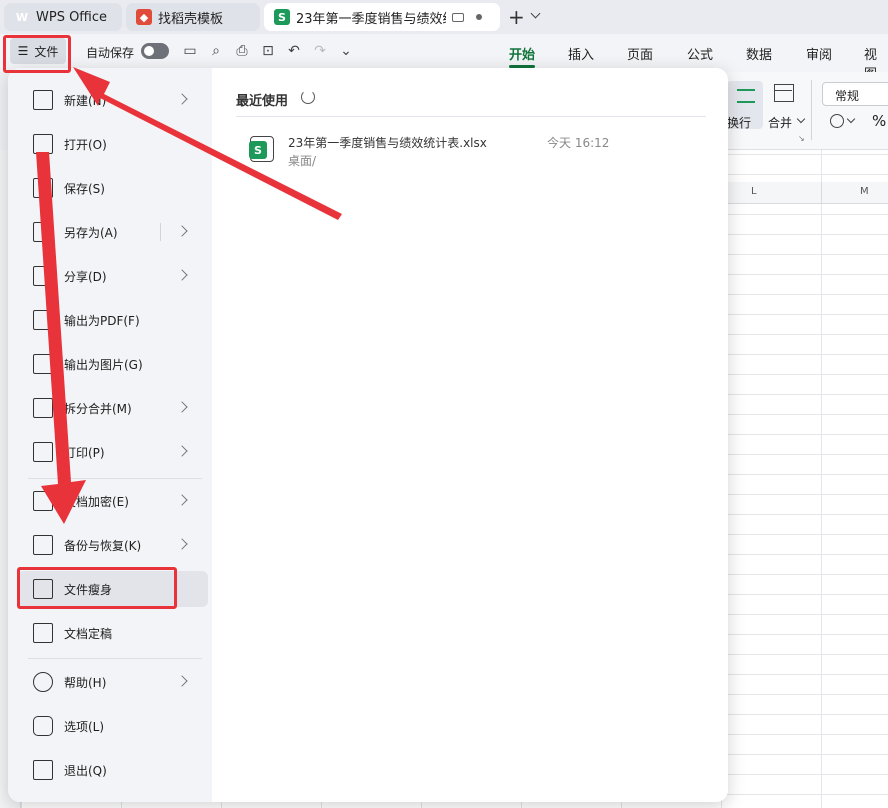  Describe the element at coordinates (242, 51) in the screenshot. I see `print-icon: ⎙` at that location.